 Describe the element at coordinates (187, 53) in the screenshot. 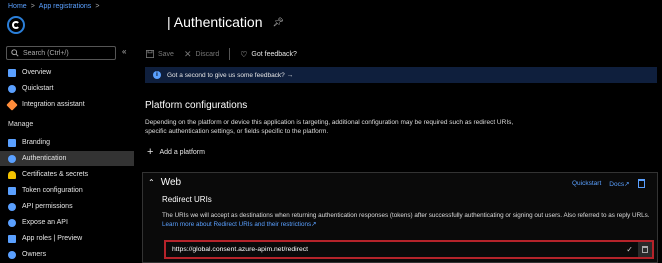

I see `close-icon: ✕` at that location.